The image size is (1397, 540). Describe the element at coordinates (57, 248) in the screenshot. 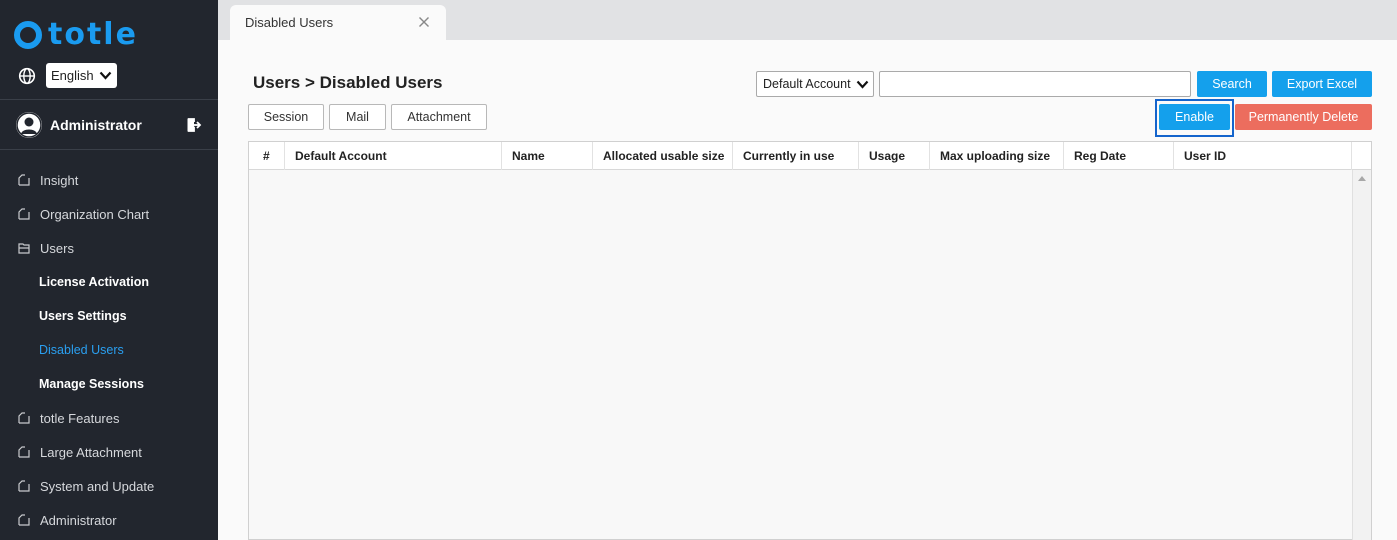

I see `sidebar-item-label: Users` at that location.